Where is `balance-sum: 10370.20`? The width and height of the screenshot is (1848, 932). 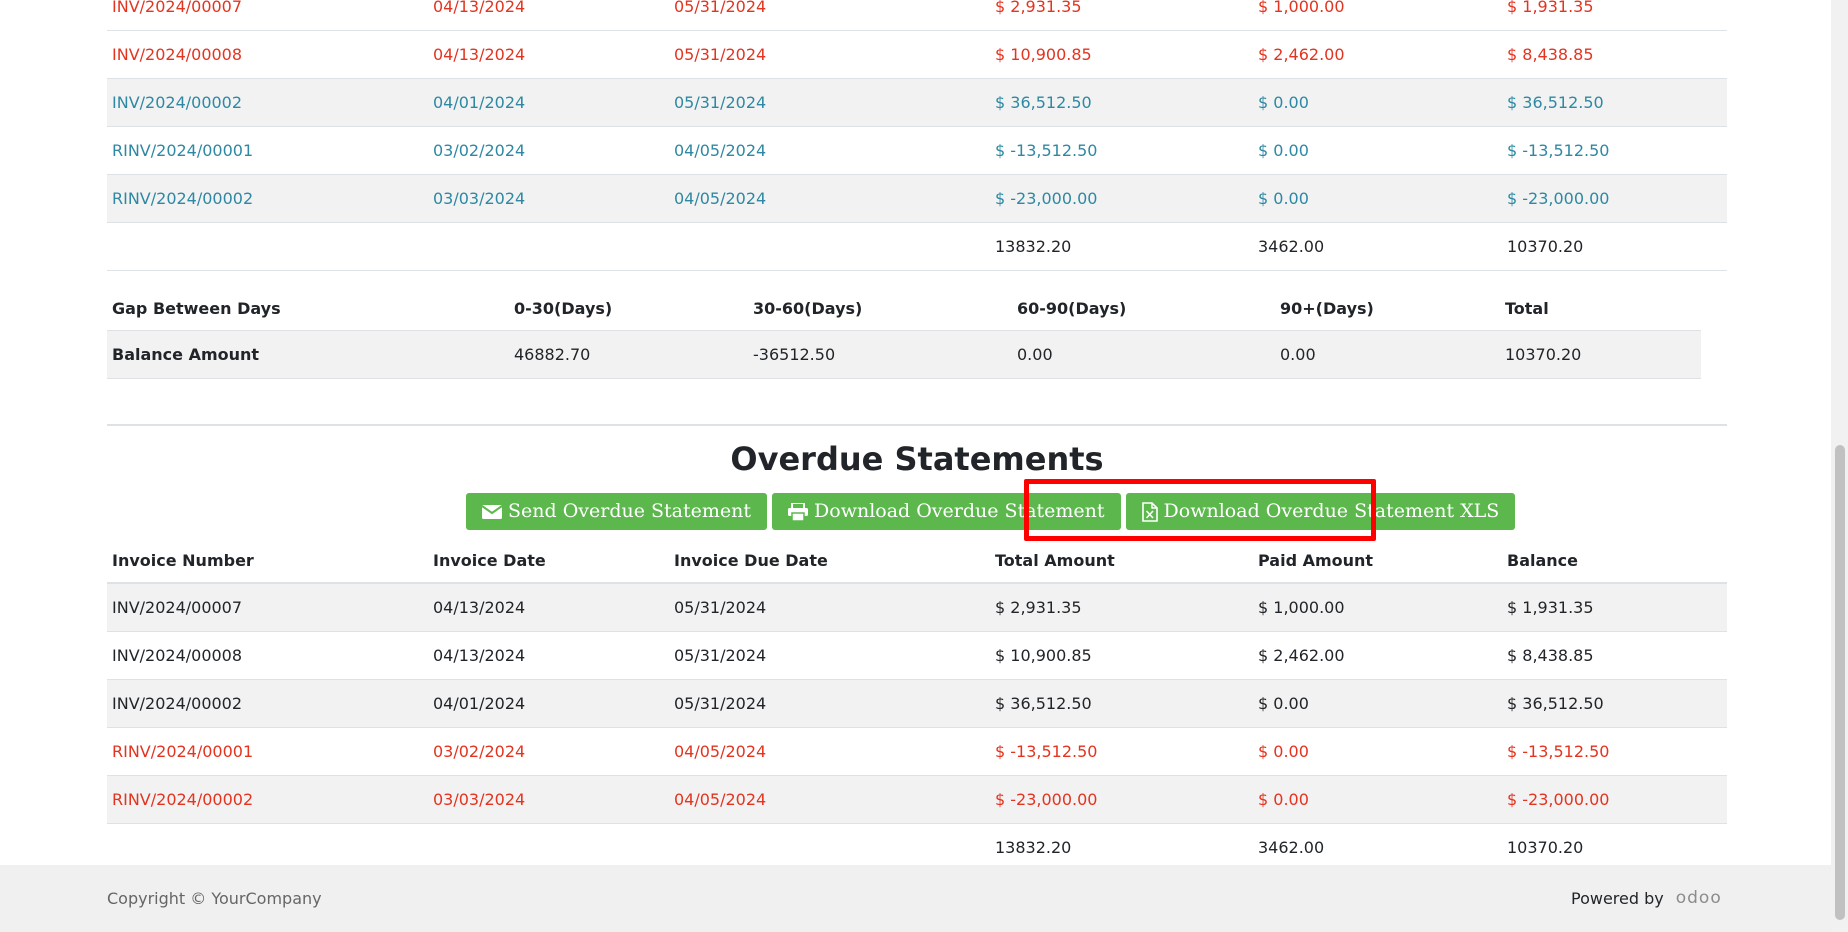
balance-sum: 10370.20 is located at coordinates (1614, 246).